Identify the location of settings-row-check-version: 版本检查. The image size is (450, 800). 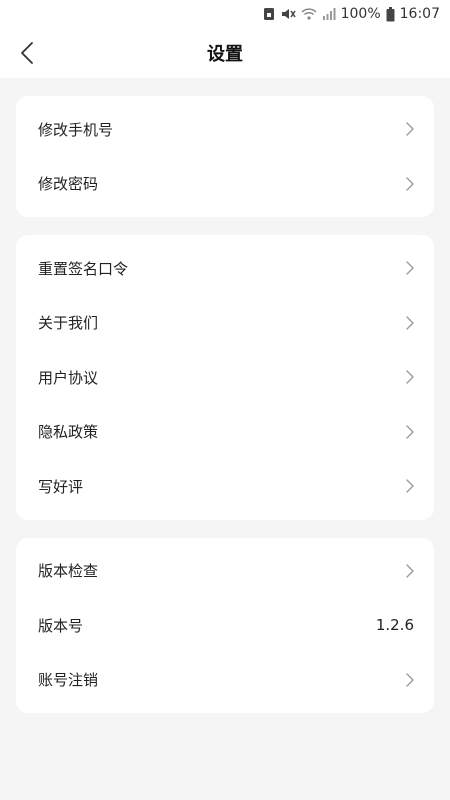
(225, 571).